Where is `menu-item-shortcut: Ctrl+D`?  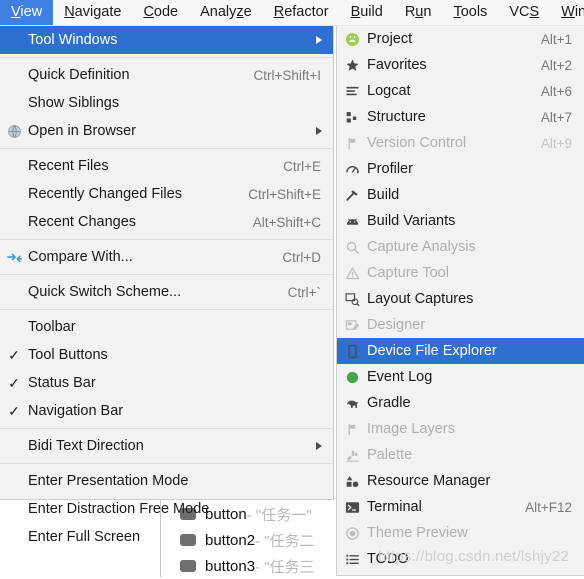 menu-item-shortcut: Ctrl+D is located at coordinates (301, 257).